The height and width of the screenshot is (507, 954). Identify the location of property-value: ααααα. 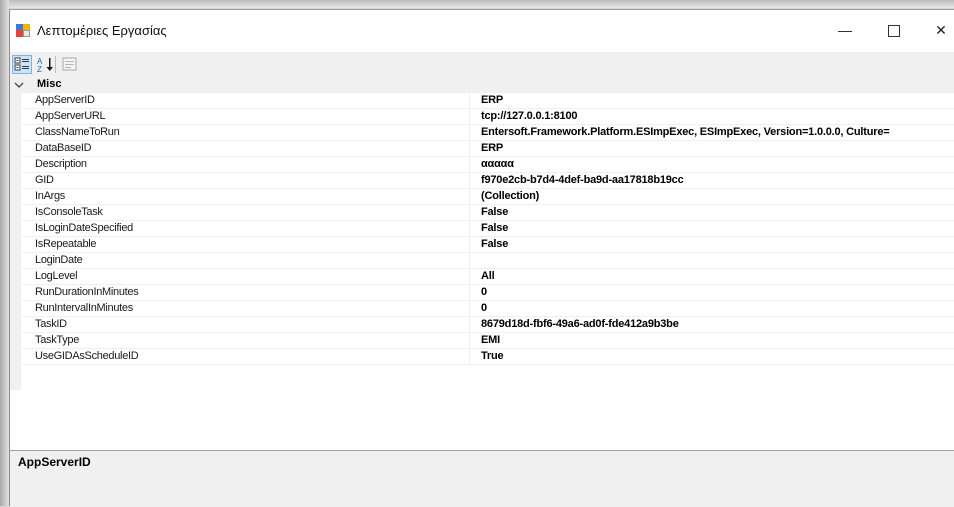
(497, 164).